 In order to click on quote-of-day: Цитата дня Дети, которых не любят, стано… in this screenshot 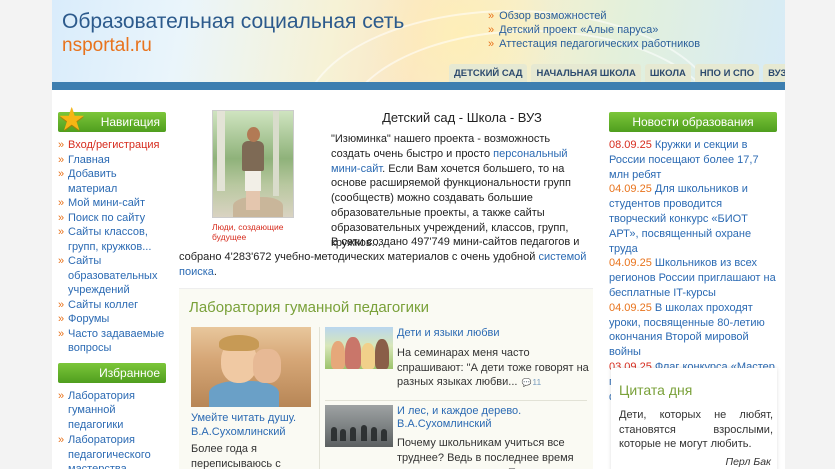, I will do `click(694, 418)`.